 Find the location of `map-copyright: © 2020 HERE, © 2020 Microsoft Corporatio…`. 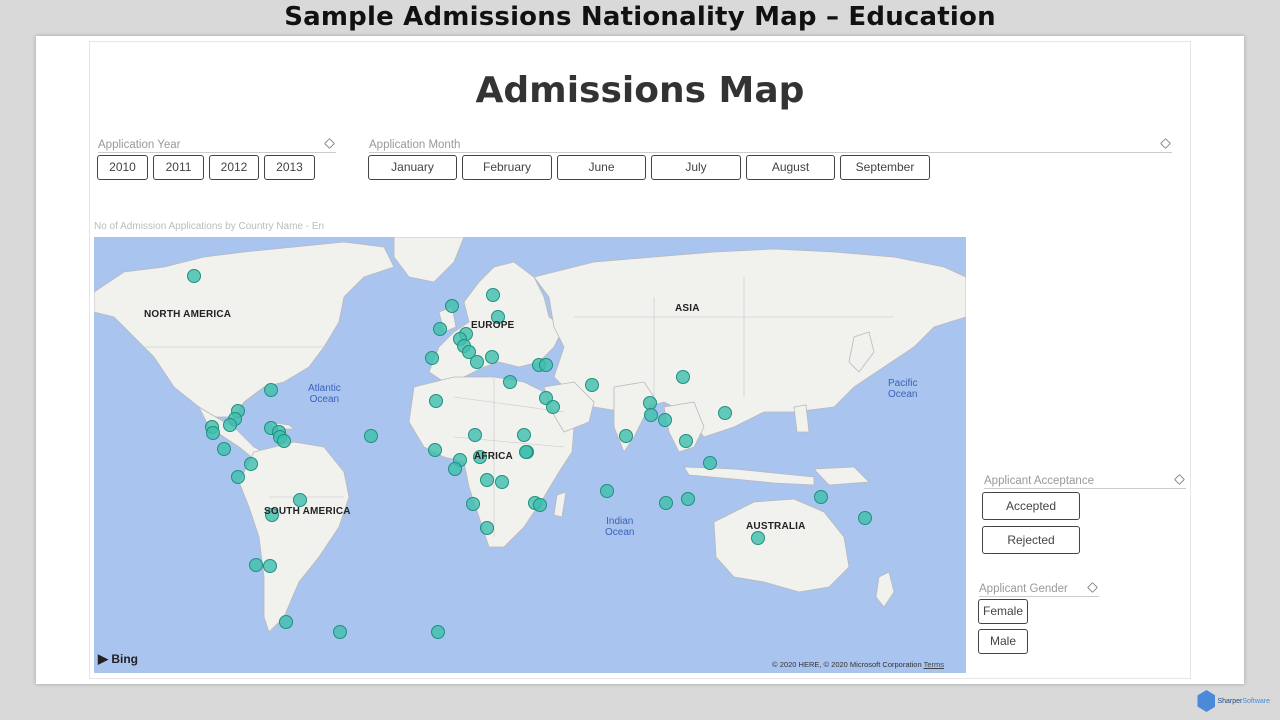

map-copyright: © 2020 HERE, © 2020 Microsoft Corporatio… is located at coordinates (858, 664).